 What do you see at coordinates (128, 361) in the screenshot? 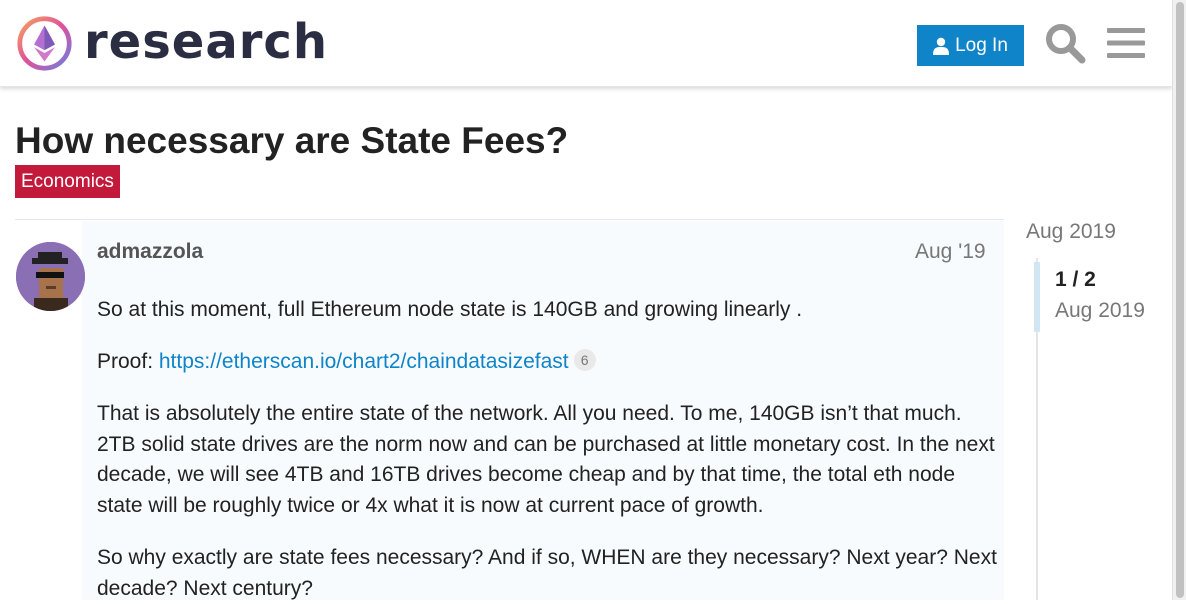
I see `proof-label: Proof:` at bounding box center [128, 361].